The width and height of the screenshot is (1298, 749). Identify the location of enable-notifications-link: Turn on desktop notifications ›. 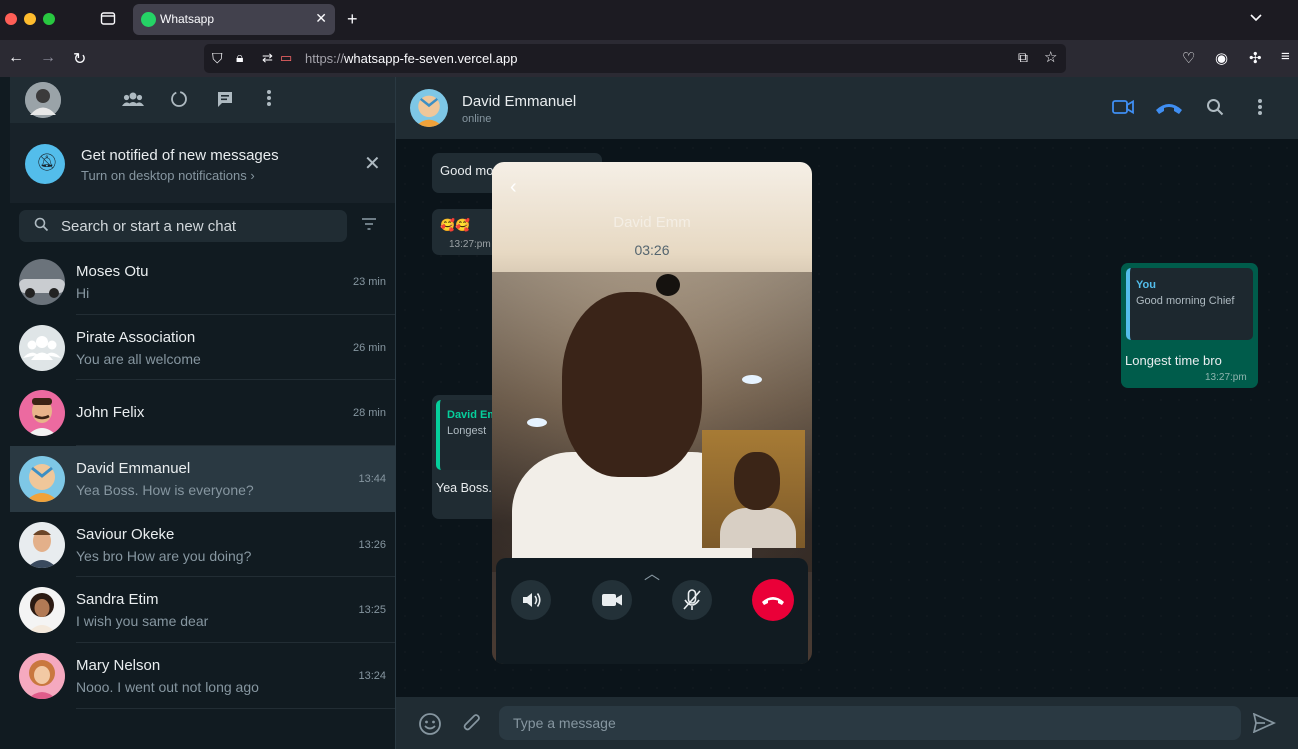
(168, 175).